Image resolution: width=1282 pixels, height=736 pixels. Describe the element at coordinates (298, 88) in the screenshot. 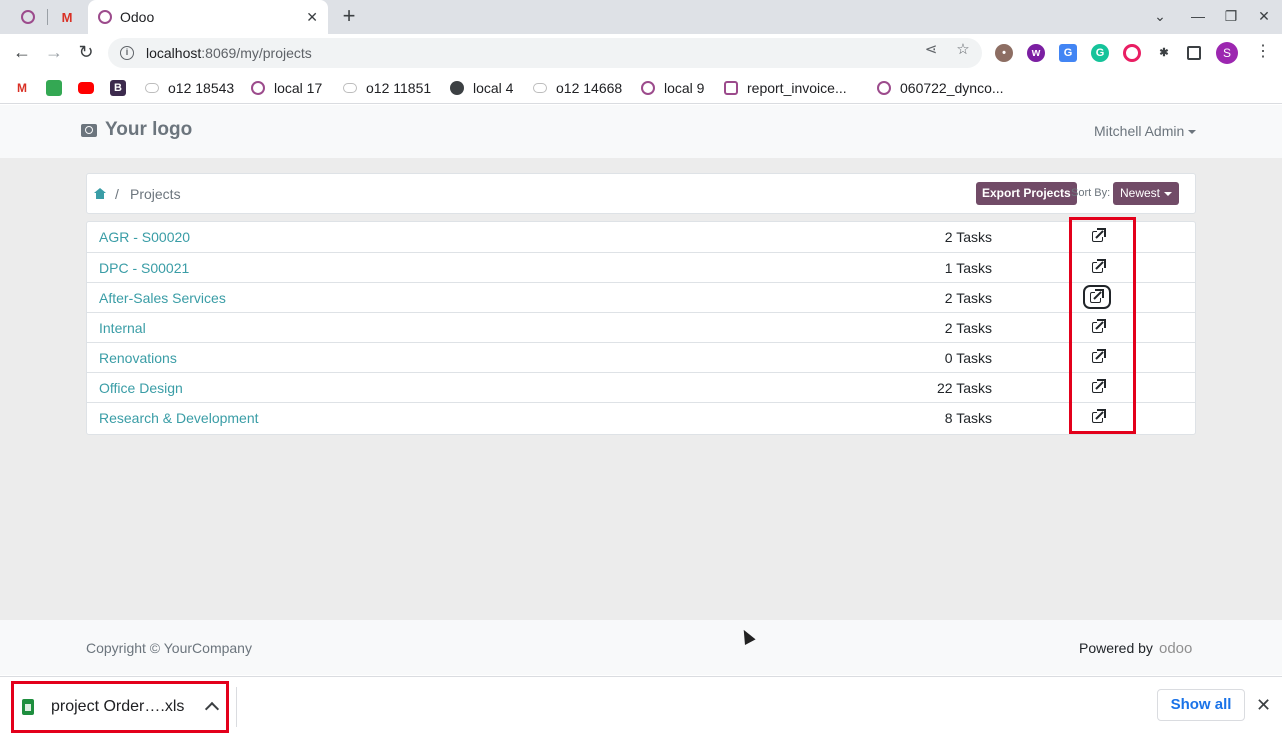

I see `bookmark-label: local 17` at that location.